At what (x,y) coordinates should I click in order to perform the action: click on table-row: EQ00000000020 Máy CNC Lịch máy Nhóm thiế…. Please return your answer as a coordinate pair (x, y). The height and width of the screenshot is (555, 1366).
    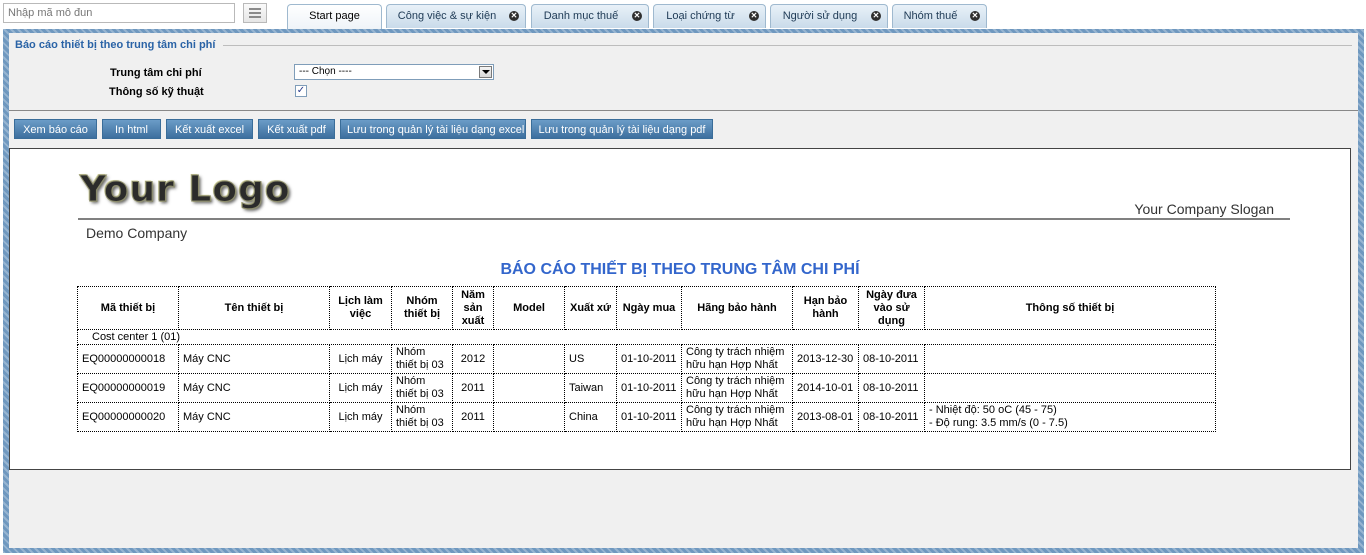
    Looking at the image, I should click on (646, 417).